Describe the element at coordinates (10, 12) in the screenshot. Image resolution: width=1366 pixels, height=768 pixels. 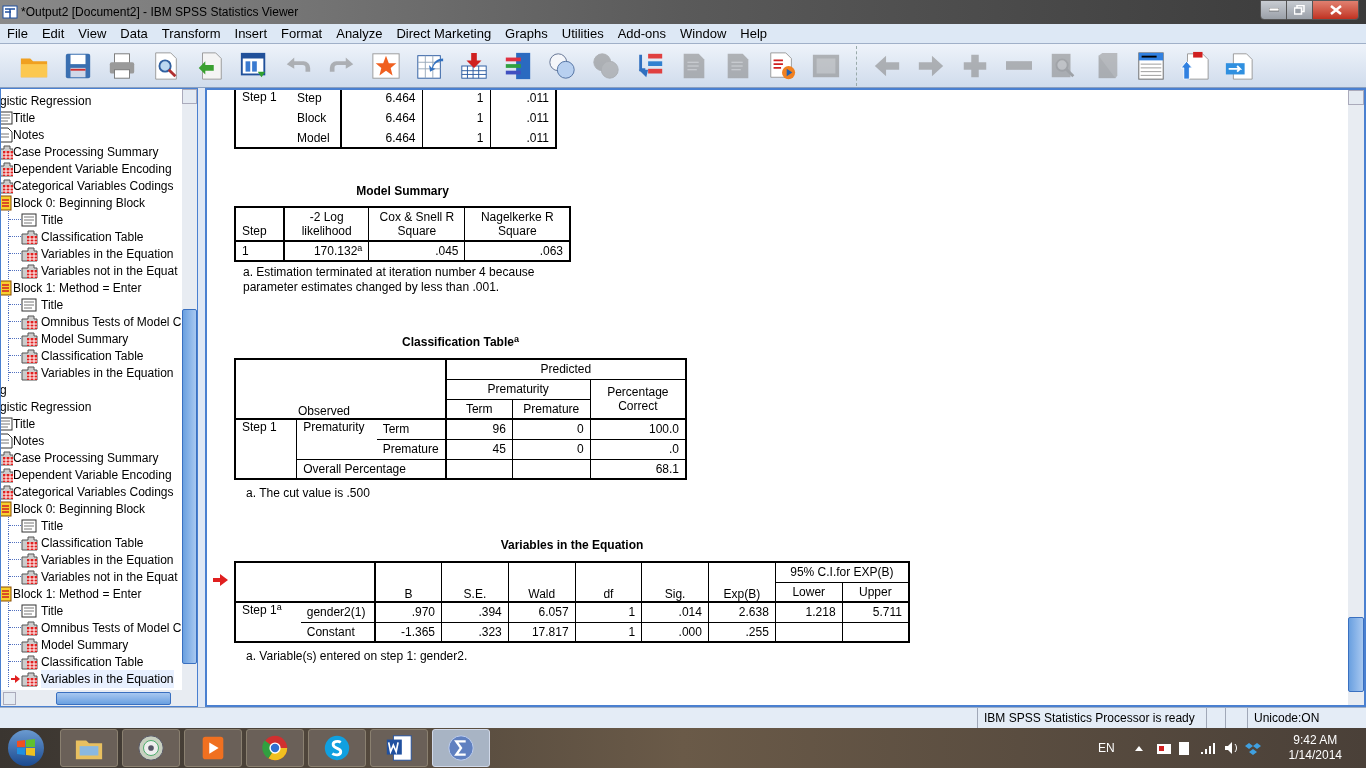
I see `app-icon` at that location.